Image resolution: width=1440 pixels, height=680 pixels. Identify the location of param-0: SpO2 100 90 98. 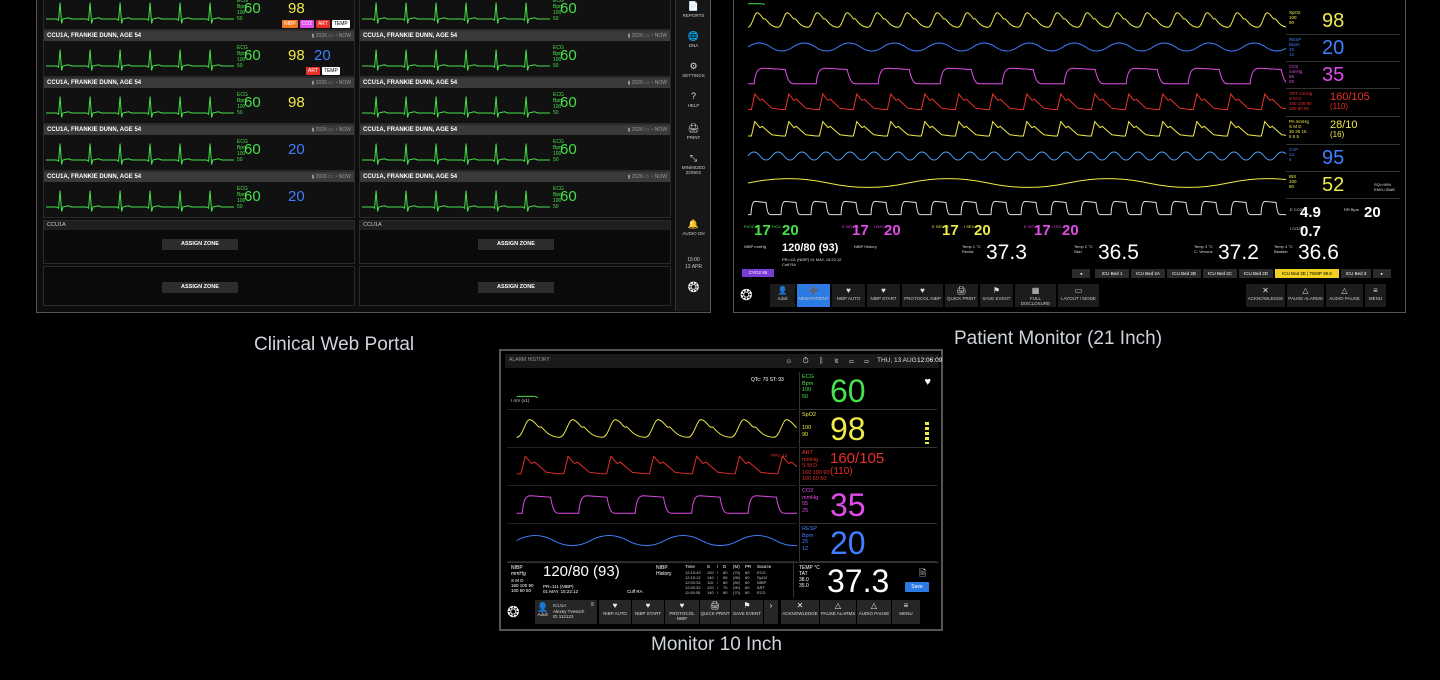
(1343, 21).